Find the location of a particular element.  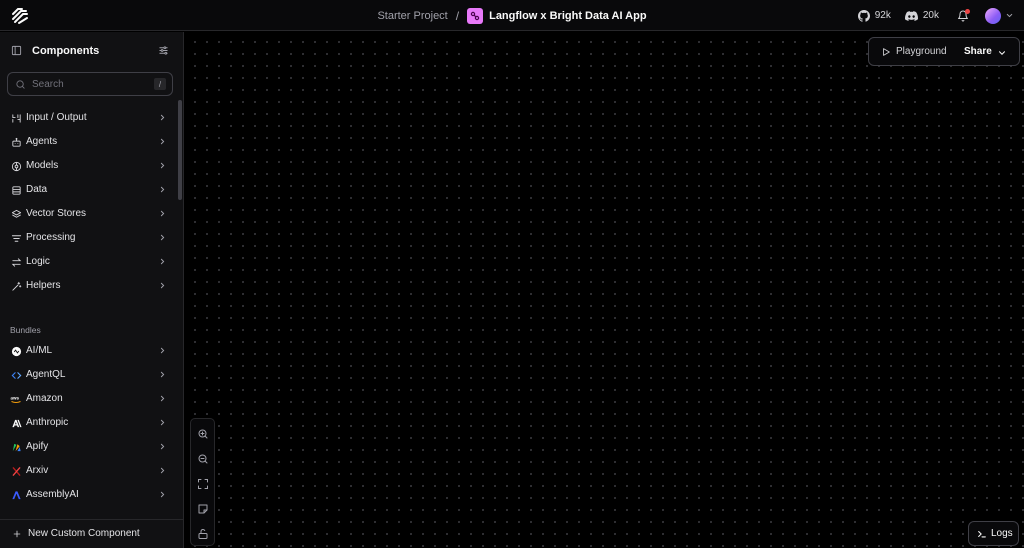

plus-icon is located at coordinates (17, 534).